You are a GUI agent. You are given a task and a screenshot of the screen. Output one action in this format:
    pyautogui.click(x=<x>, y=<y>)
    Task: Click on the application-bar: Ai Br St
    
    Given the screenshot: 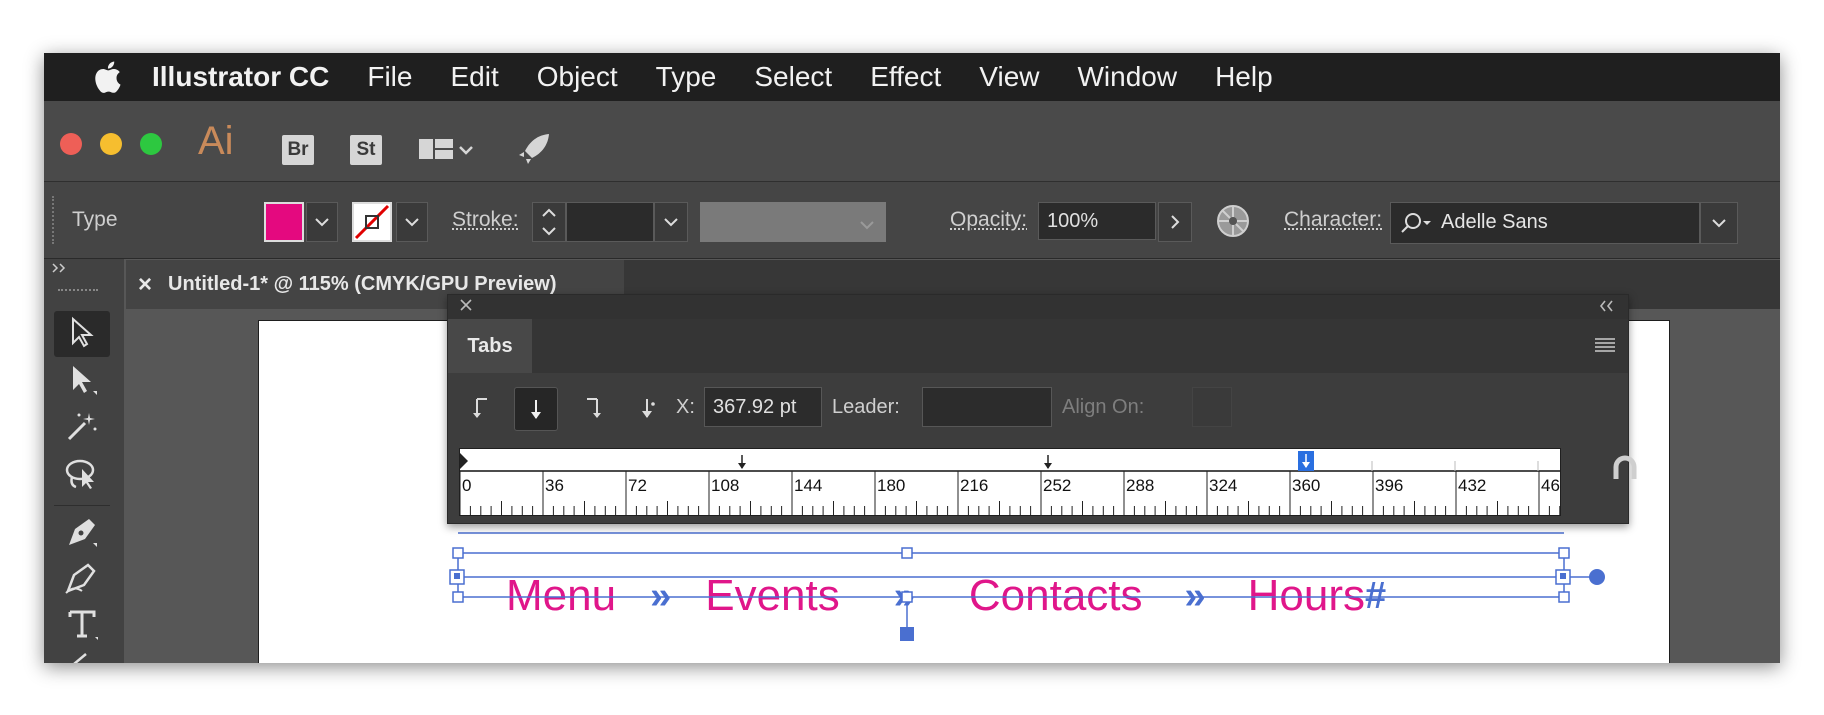 What is the action you would take?
    pyautogui.click(x=912, y=141)
    